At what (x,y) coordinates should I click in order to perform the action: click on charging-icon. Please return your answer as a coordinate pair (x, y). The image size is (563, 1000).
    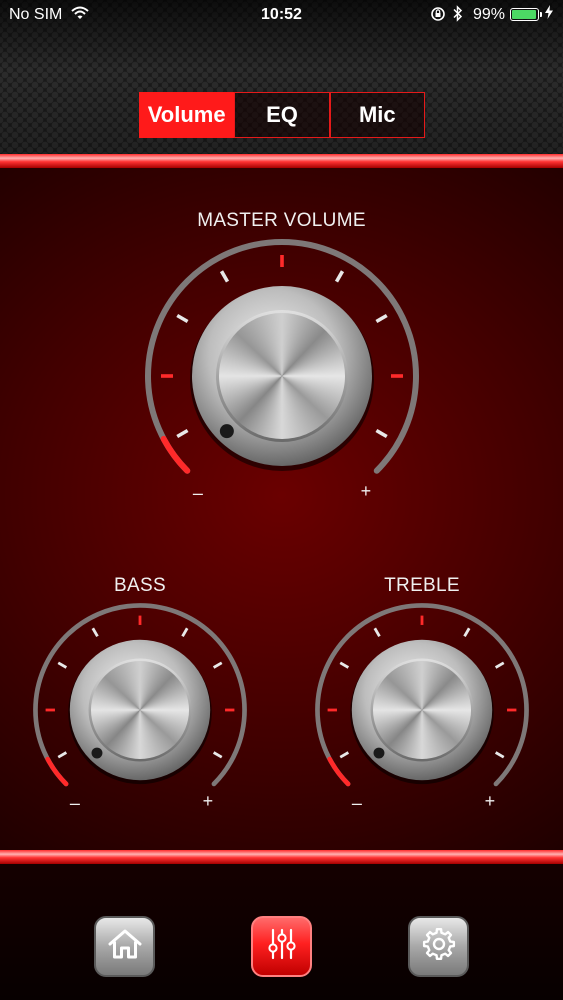
    Looking at the image, I should click on (549, 13).